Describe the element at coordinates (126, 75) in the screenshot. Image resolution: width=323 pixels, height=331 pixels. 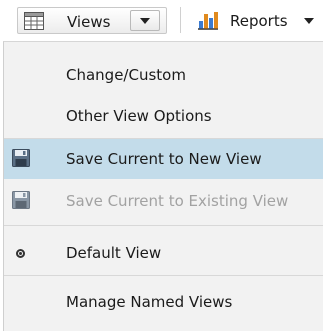
I see `menu-item-label: Change/Custom` at that location.